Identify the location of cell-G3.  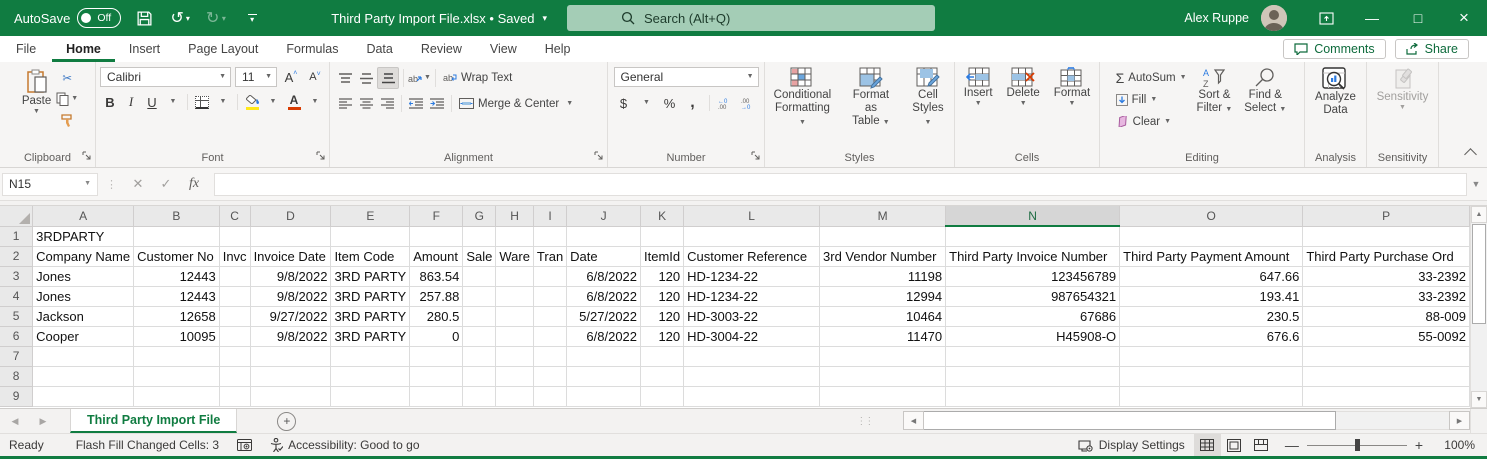
(479, 276).